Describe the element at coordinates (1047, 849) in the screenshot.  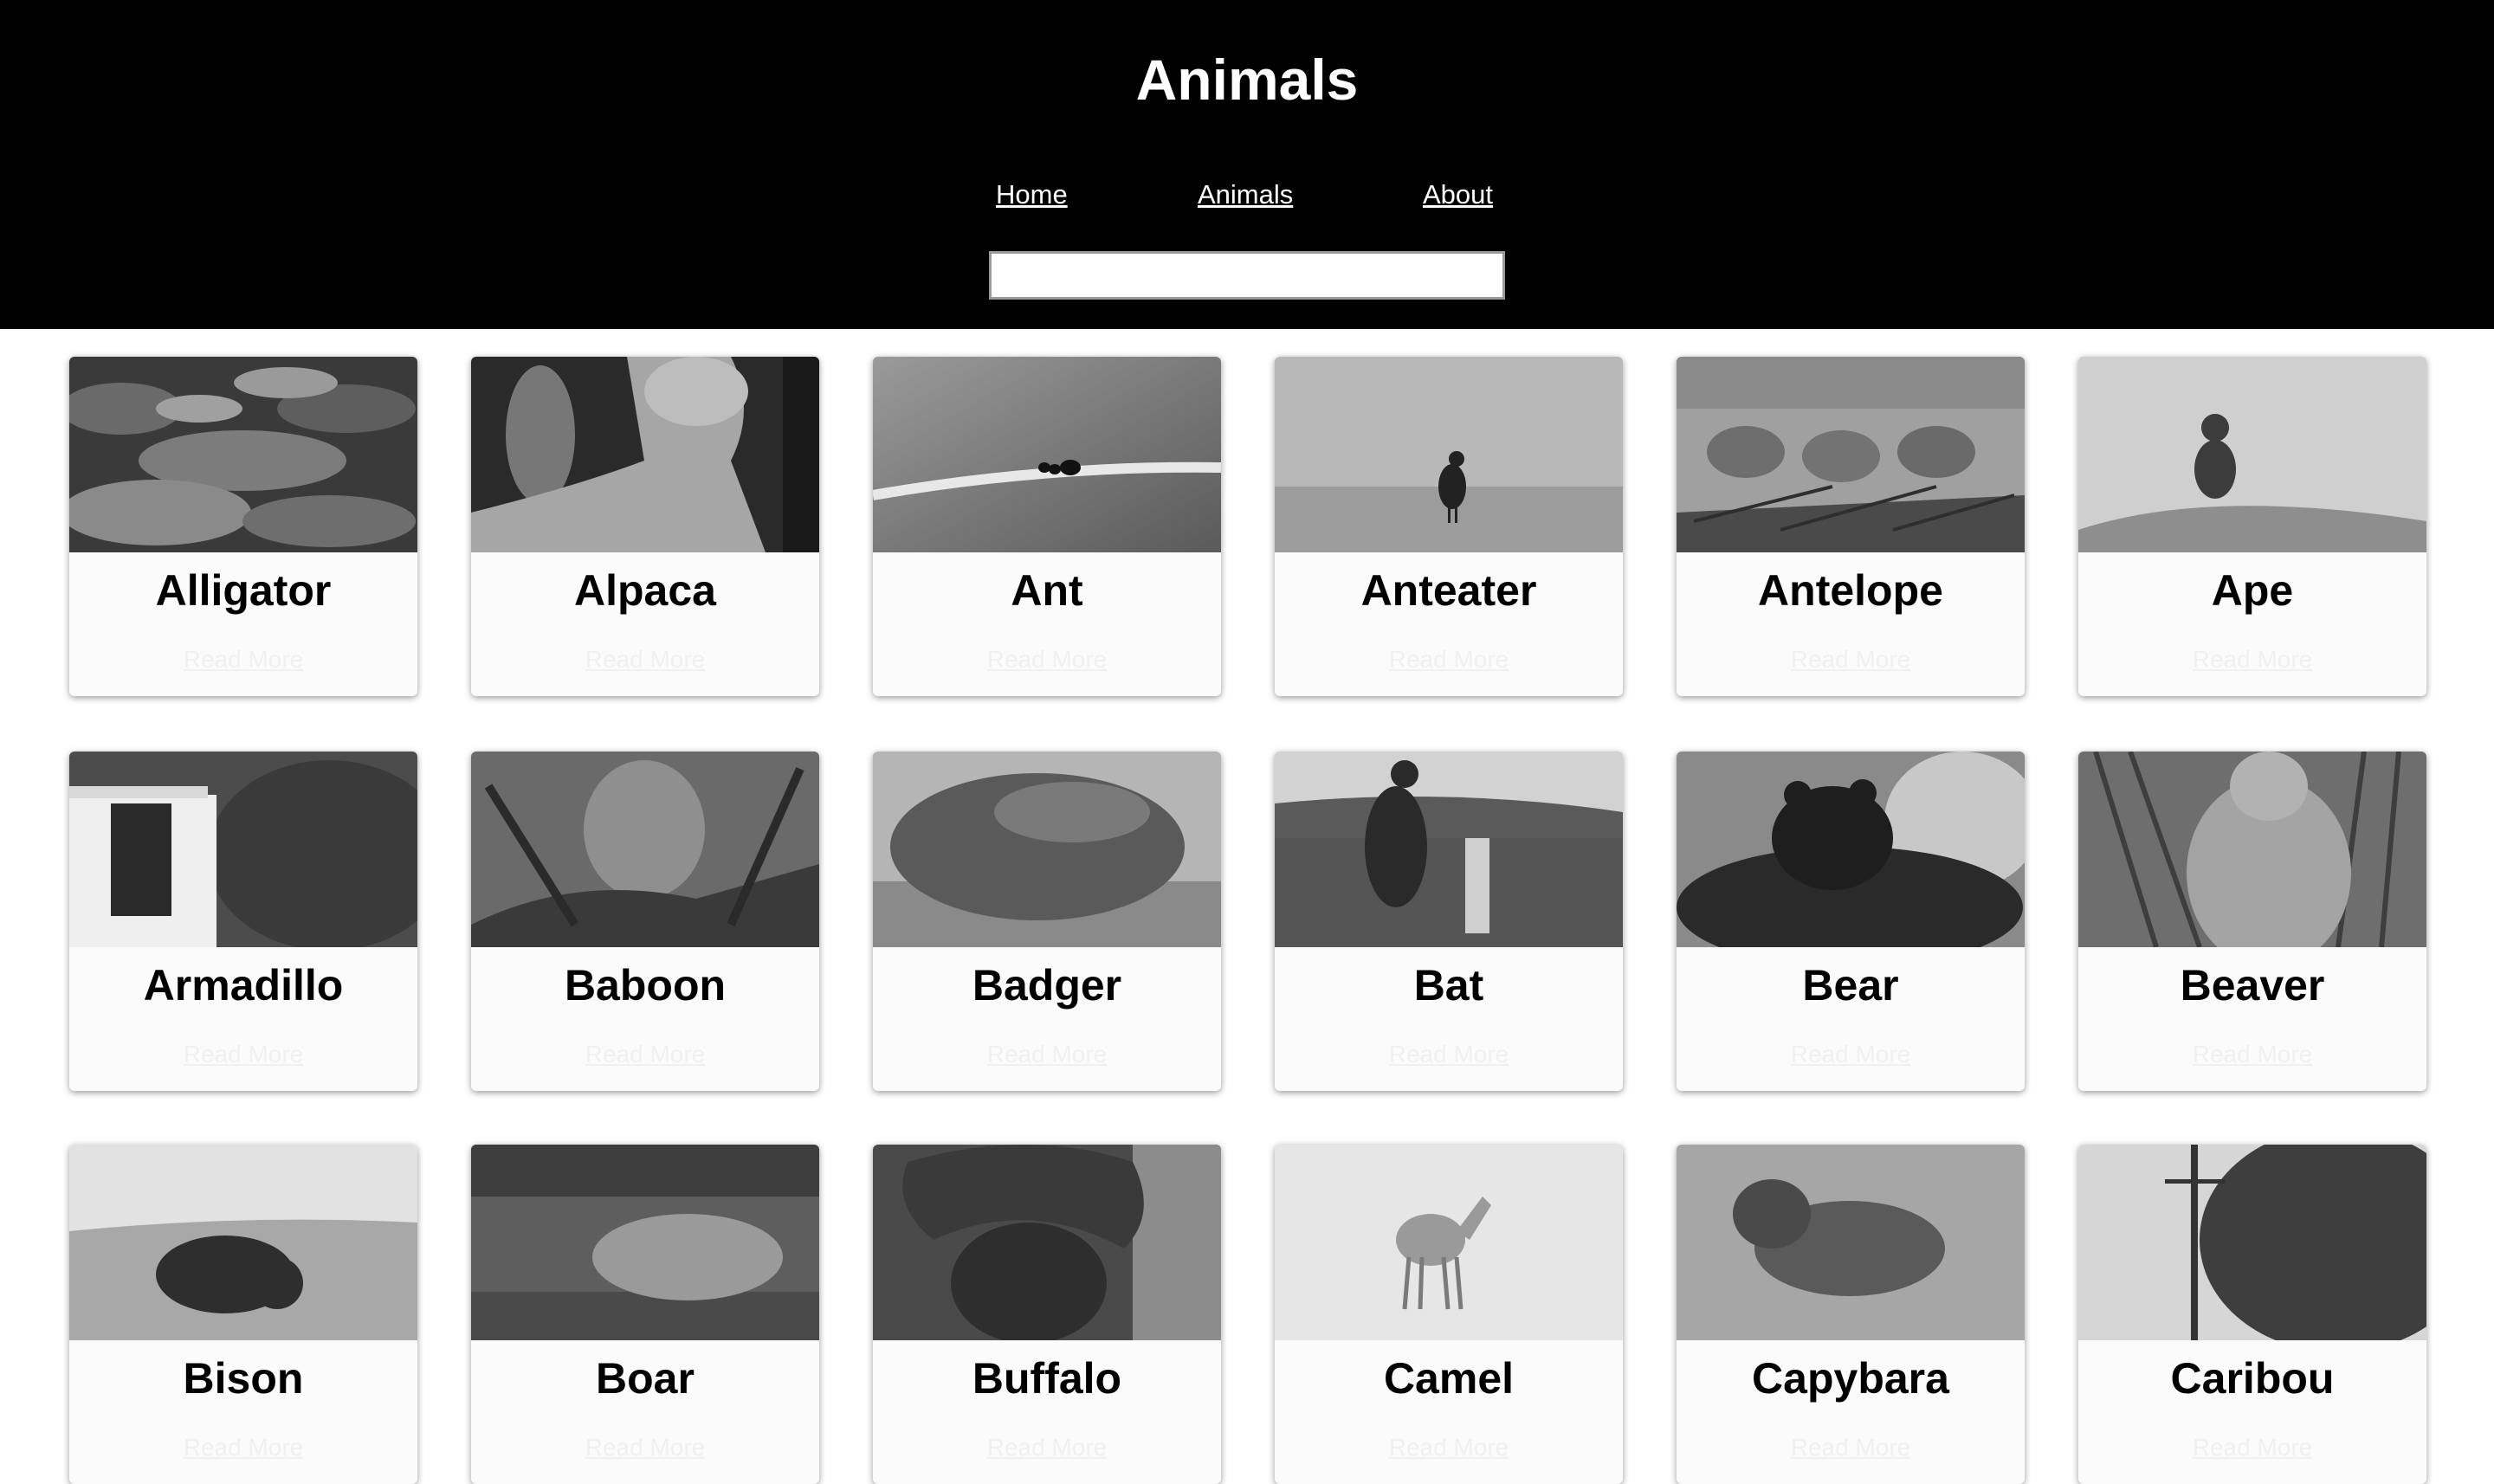
I see `badger-photo` at that location.